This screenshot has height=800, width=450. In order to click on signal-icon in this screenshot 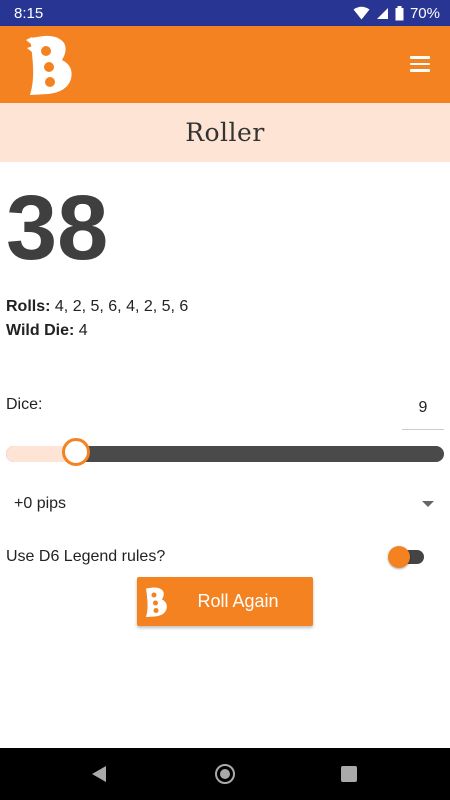, I will do `click(382, 13)`.